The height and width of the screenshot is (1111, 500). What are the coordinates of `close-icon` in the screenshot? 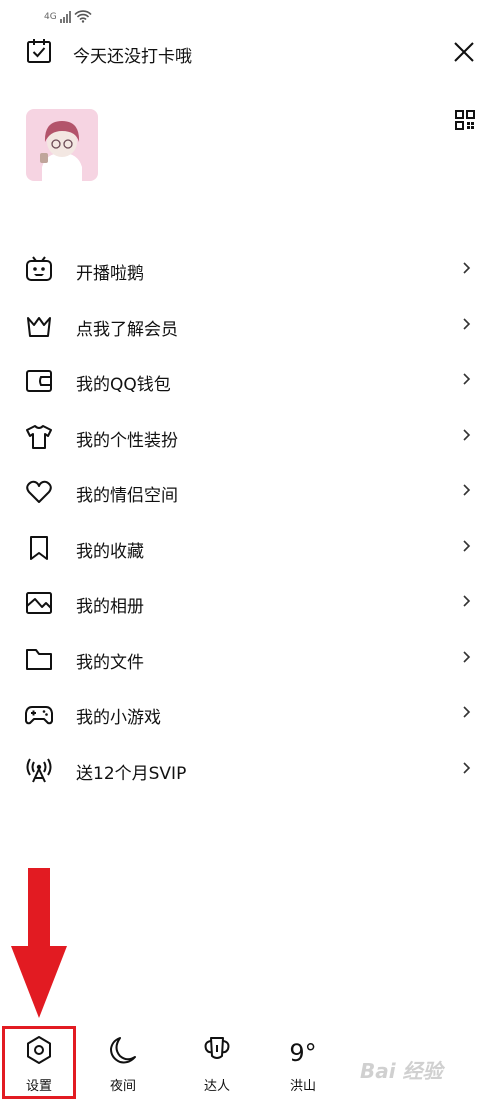 It's located at (464, 52).